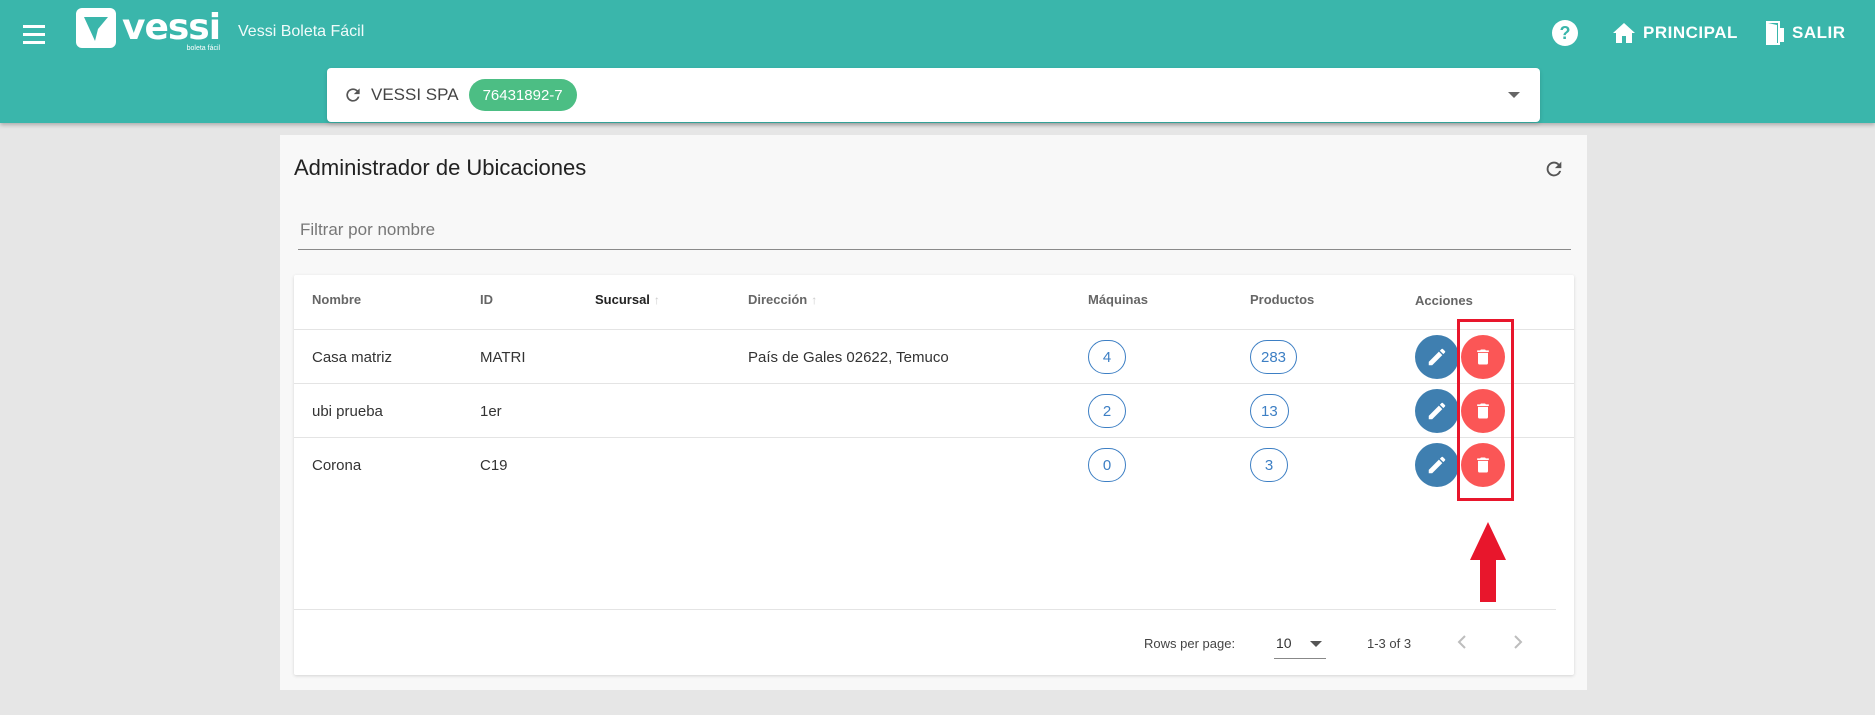  Describe the element at coordinates (1118, 299) in the screenshot. I see `header-maquinas: Máquinas` at that location.